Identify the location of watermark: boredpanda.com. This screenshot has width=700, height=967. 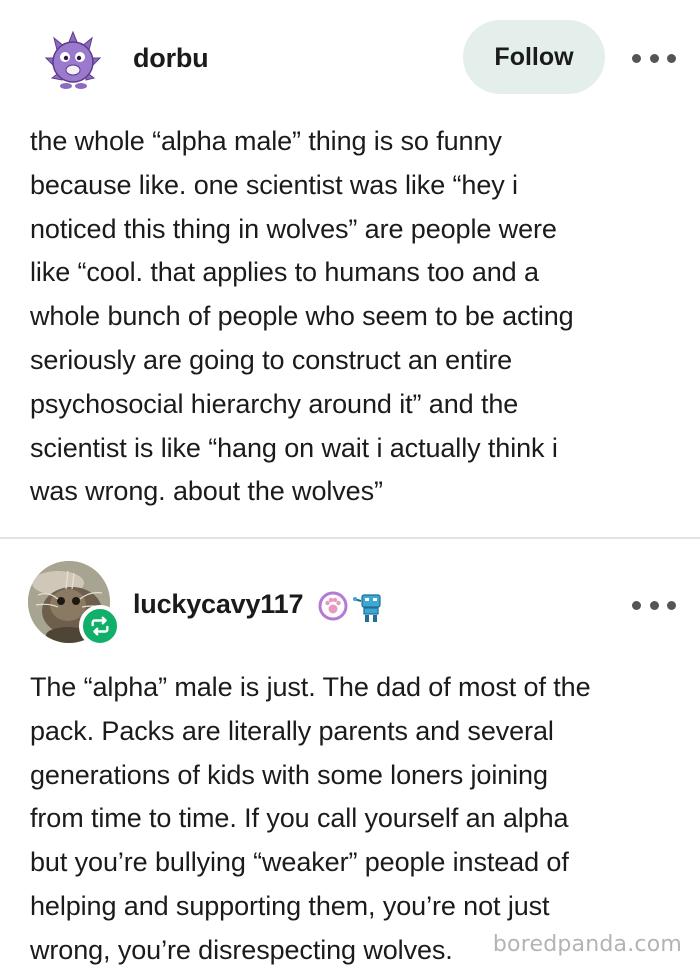
(587, 944).